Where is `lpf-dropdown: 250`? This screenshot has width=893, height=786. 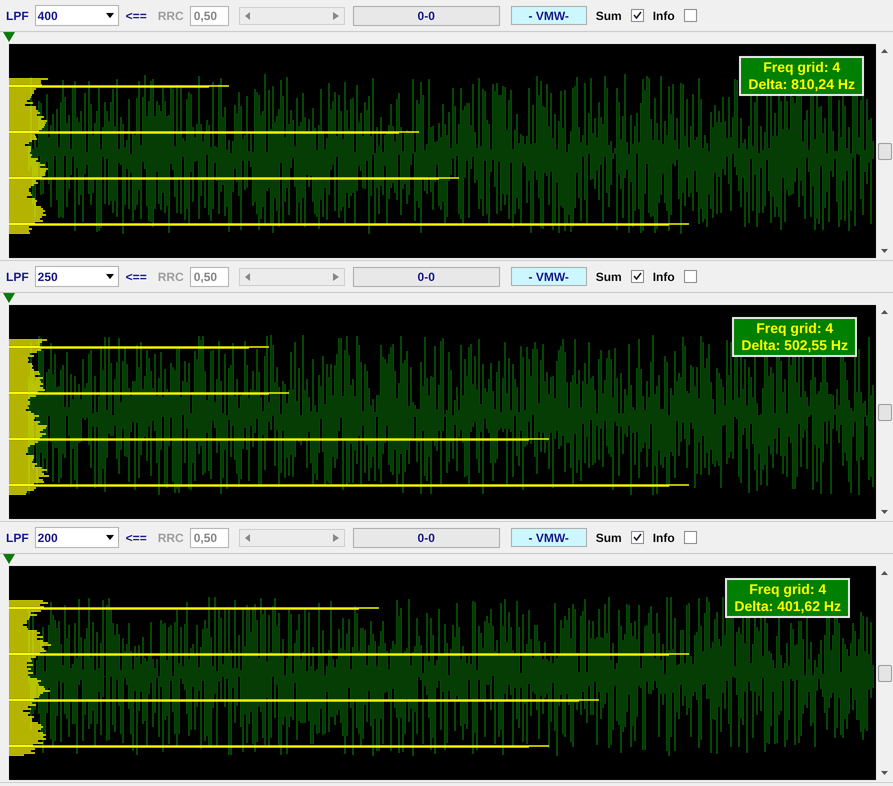
lpf-dropdown: 250 is located at coordinates (76, 276).